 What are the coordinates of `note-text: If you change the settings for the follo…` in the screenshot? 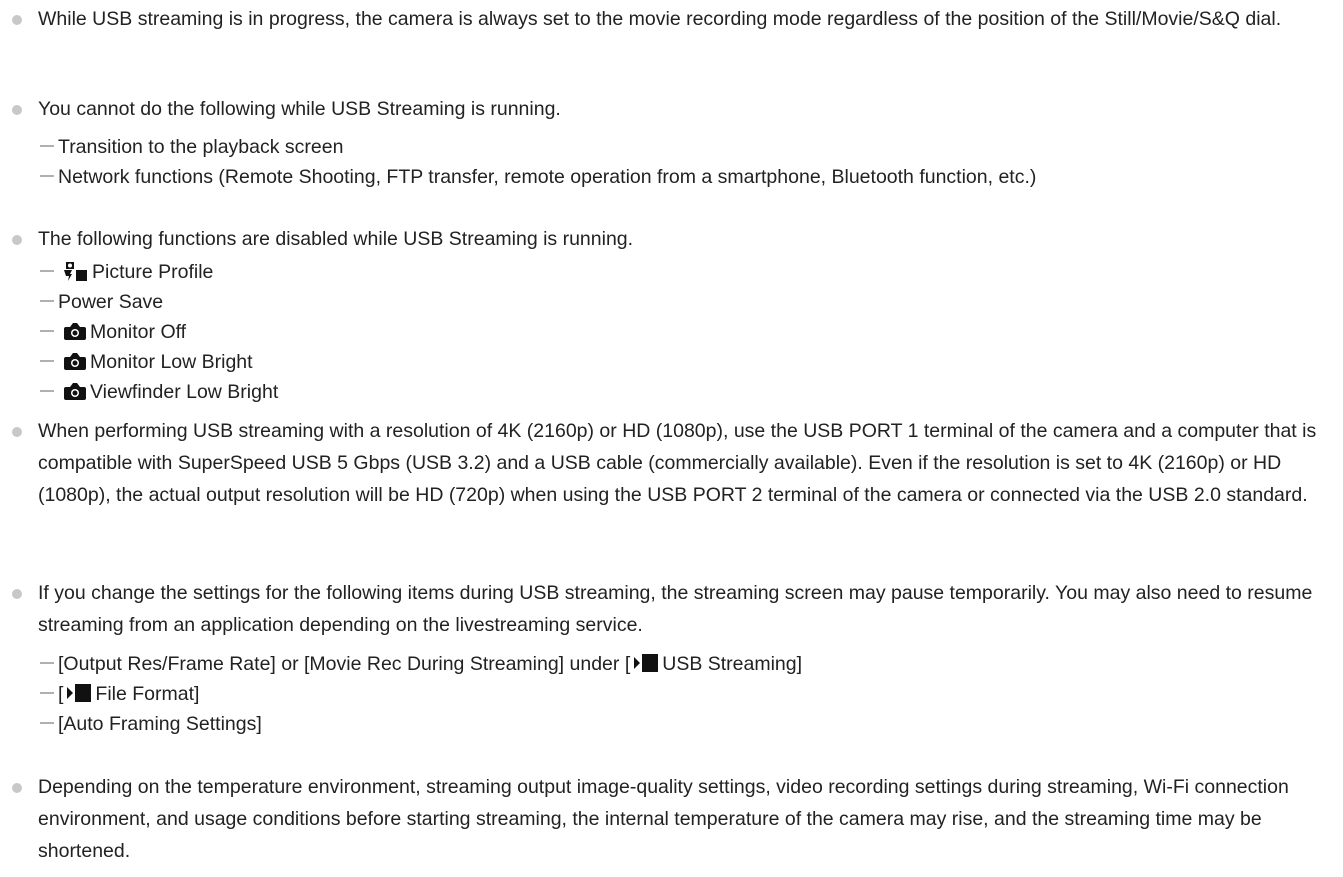 It's located at (675, 609).